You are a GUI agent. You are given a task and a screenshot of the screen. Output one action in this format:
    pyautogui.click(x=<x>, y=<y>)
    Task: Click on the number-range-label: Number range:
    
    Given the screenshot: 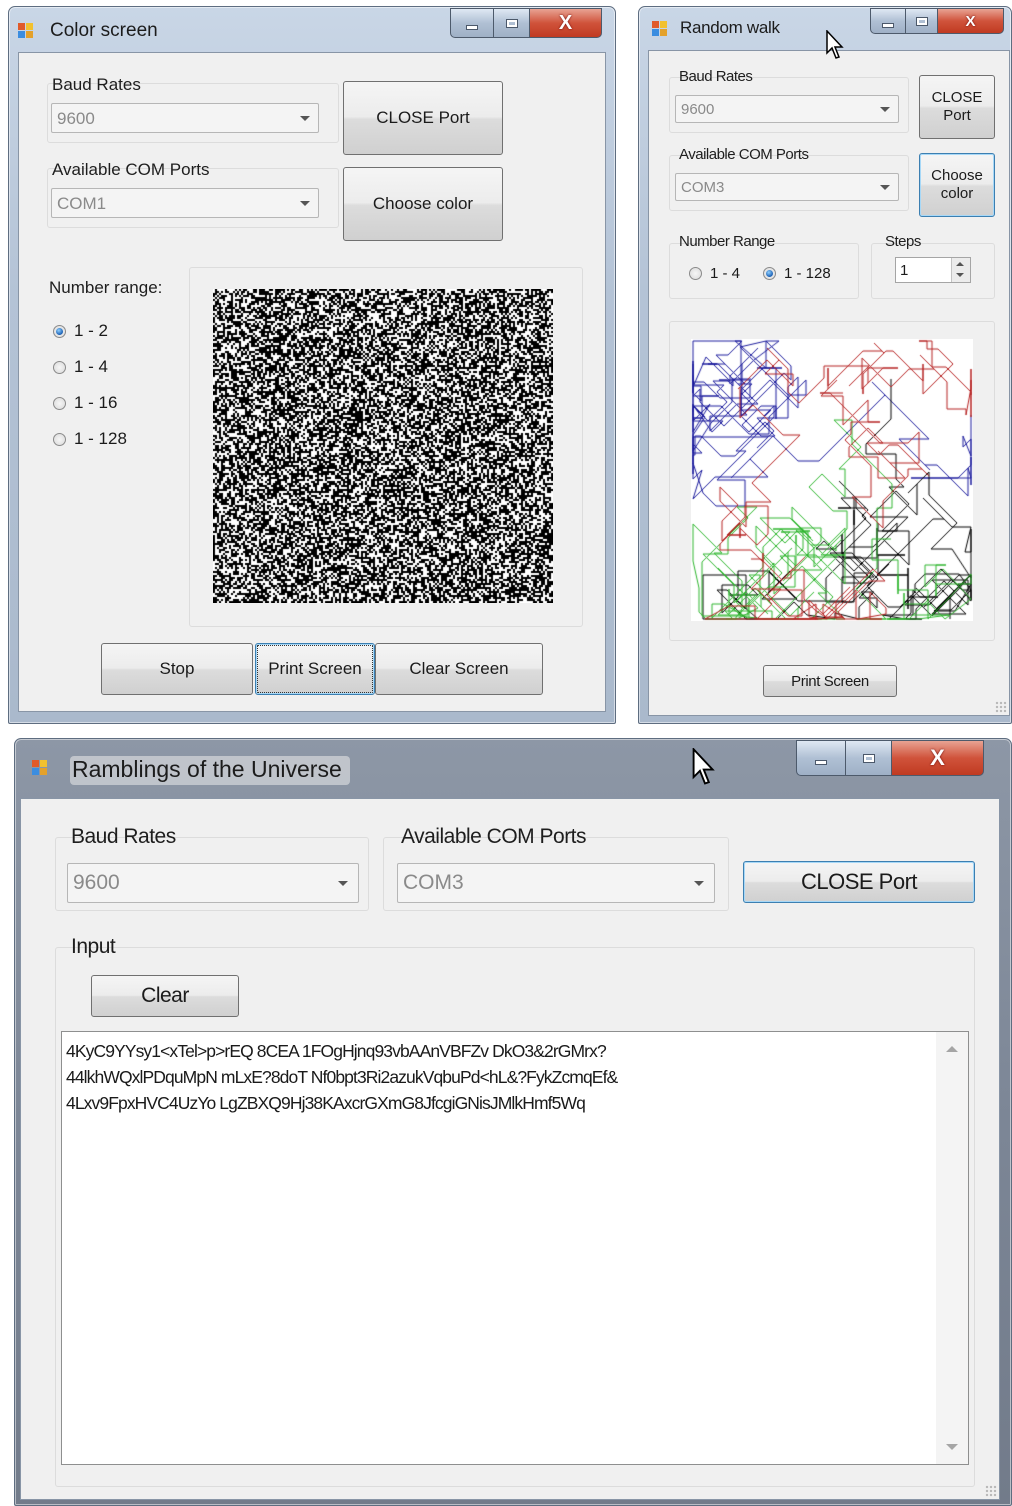 What is the action you would take?
    pyautogui.click(x=106, y=287)
    